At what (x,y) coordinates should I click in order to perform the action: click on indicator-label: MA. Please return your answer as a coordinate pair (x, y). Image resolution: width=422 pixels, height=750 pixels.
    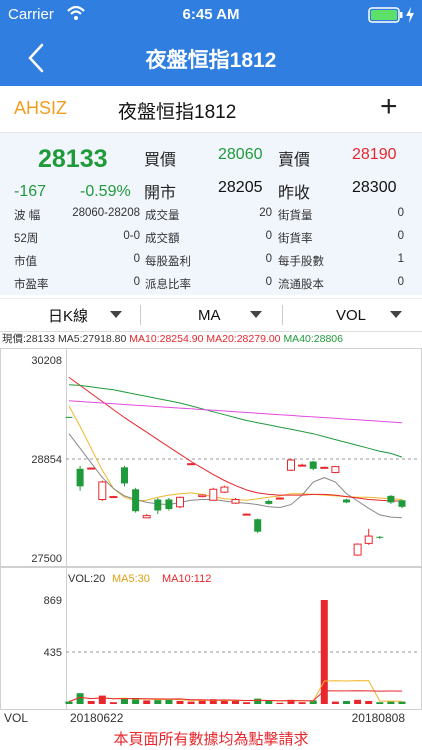
    Looking at the image, I should click on (209, 315).